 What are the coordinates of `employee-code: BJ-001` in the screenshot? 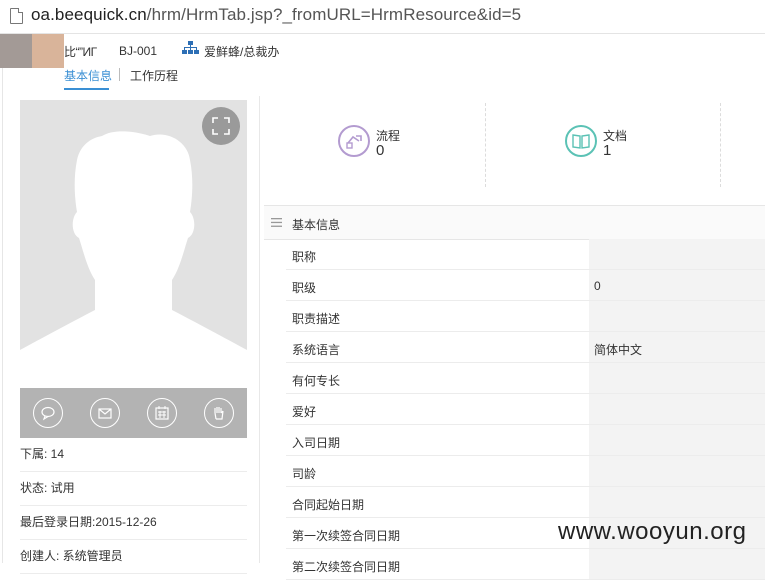 It's located at (138, 51).